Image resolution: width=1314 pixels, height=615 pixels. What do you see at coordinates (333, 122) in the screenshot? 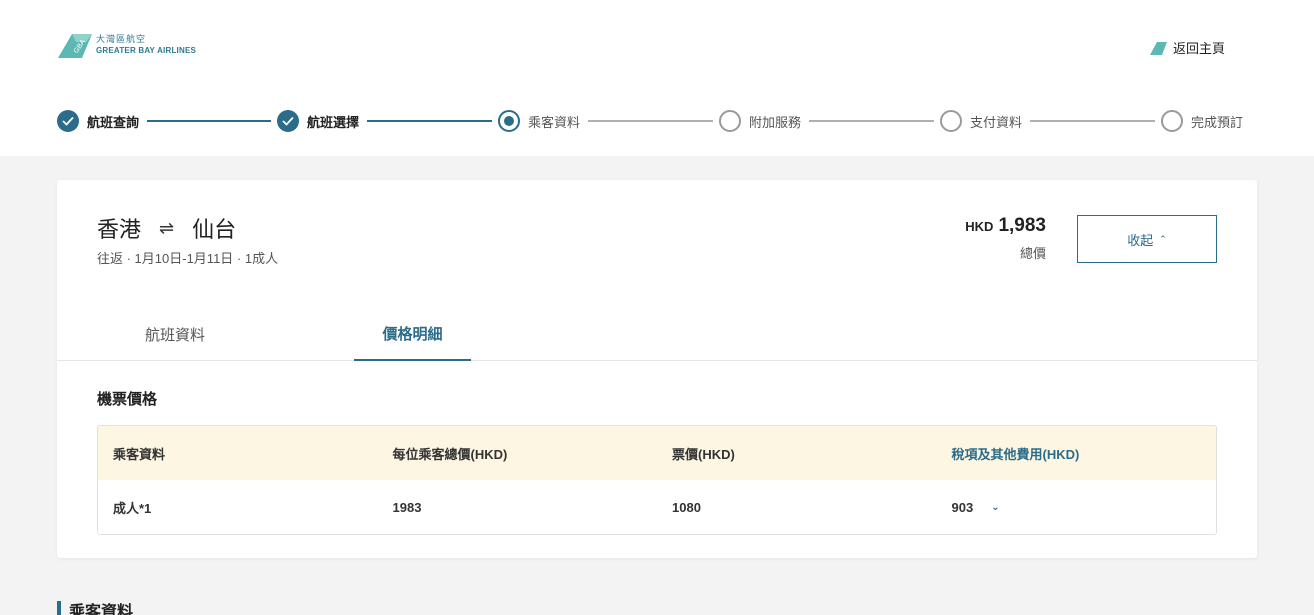
I see `step-label: 航班選擇` at bounding box center [333, 122].